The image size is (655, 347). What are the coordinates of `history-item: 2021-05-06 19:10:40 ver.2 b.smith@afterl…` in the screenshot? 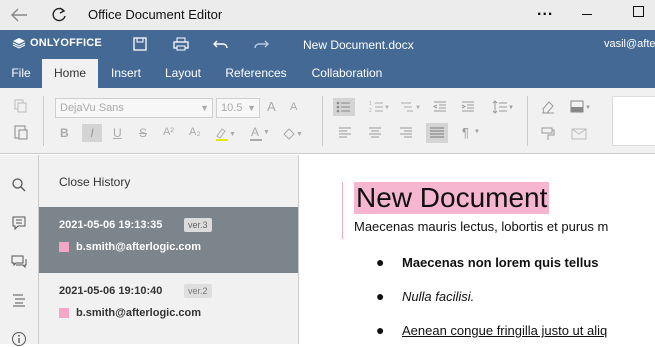 It's located at (168, 306).